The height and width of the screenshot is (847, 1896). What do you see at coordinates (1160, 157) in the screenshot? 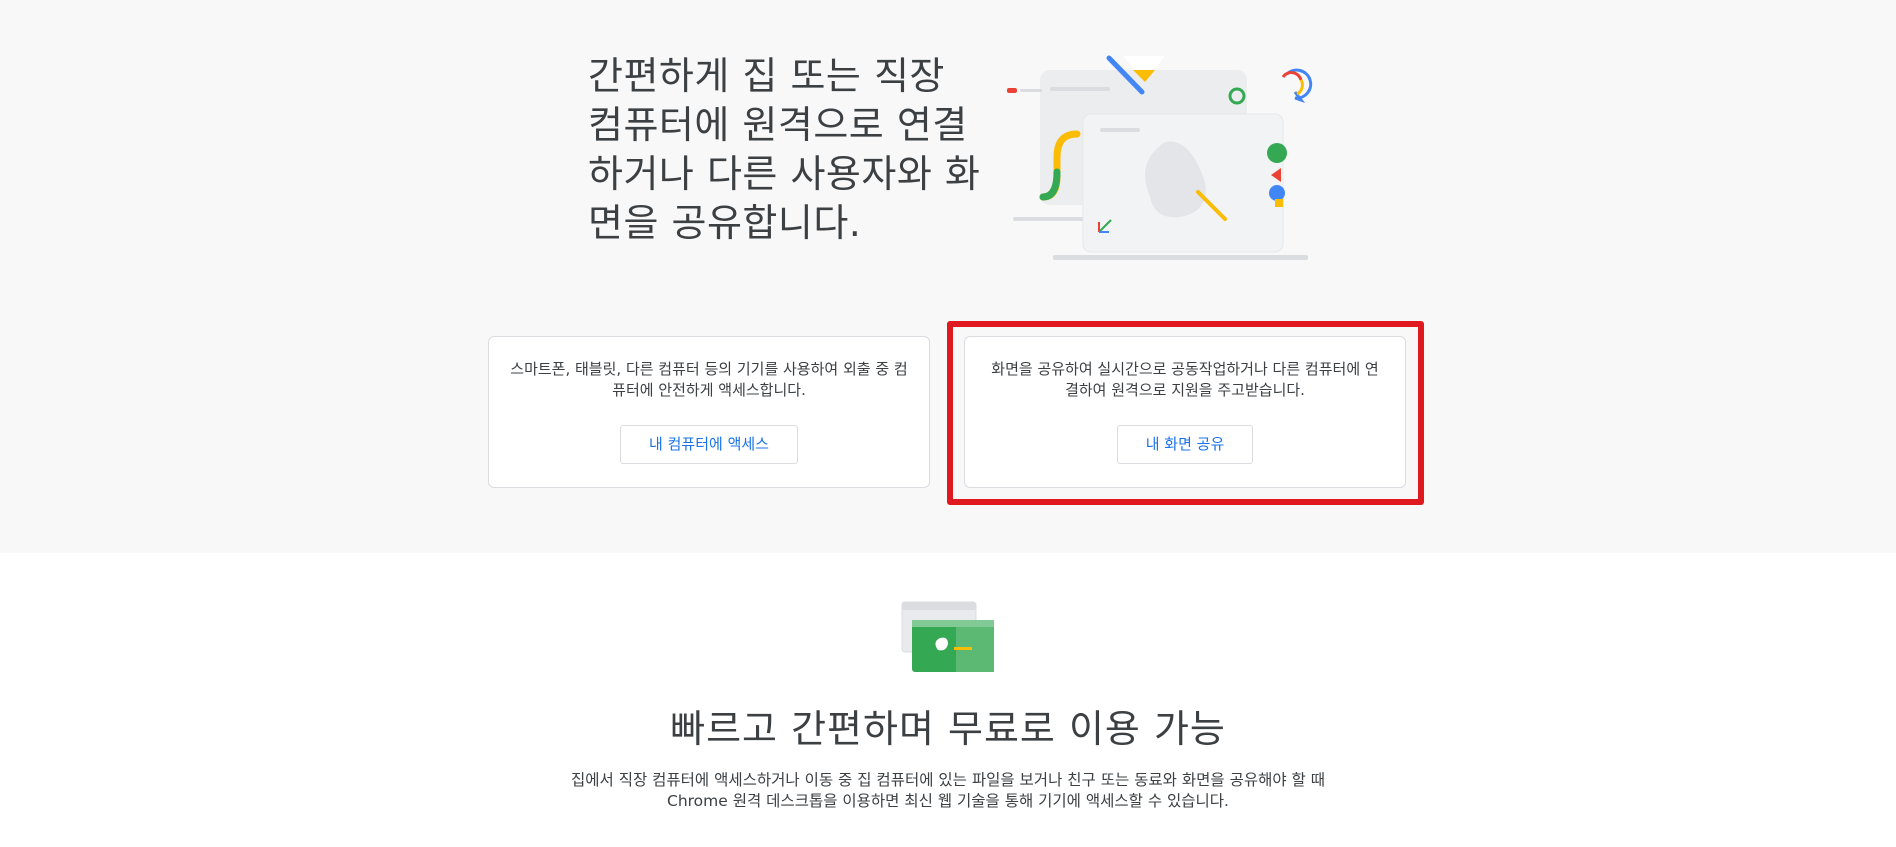
I see `remote-desktop-illustration` at bounding box center [1160, 157].